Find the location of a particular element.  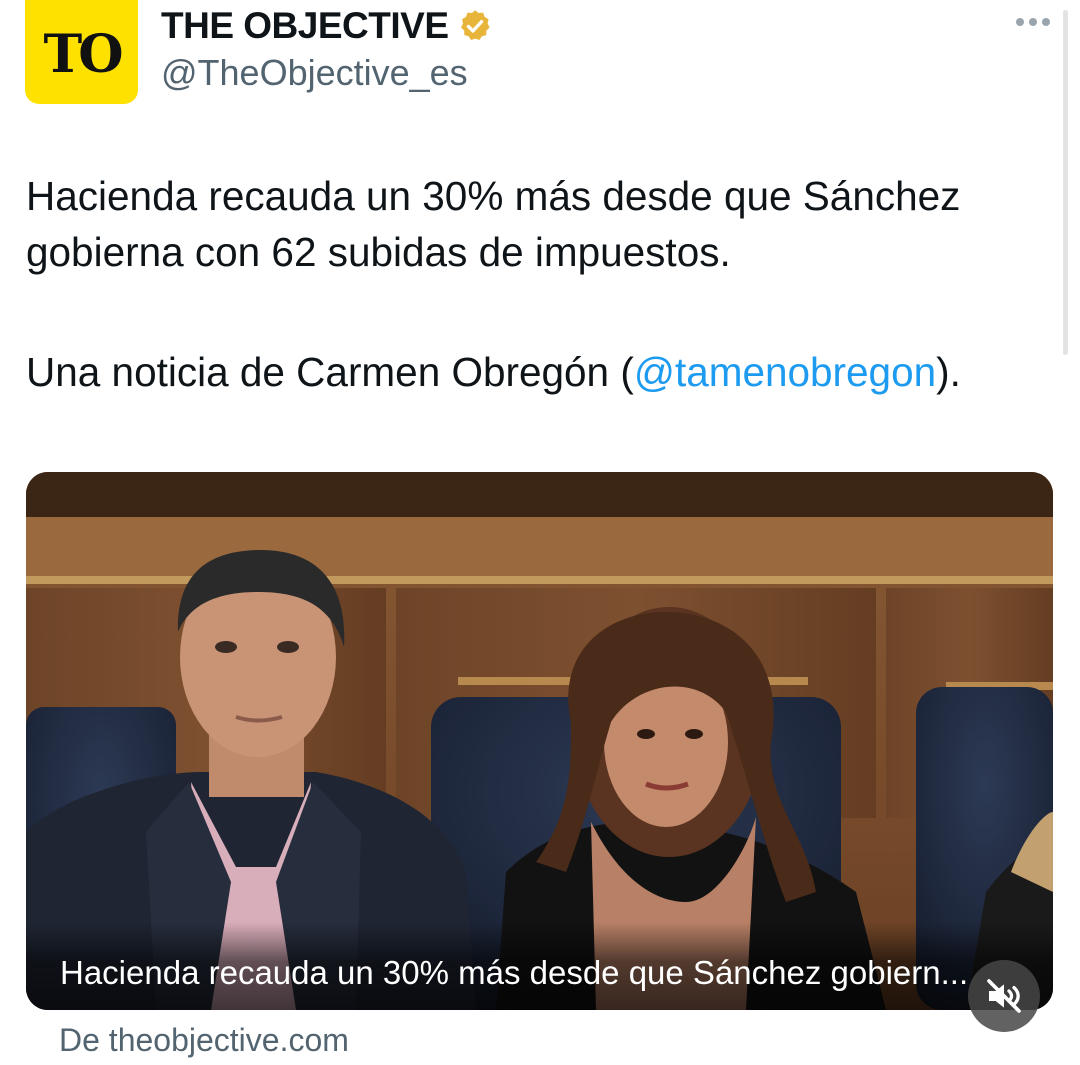

verified-badge-icon is located at coordinates (475, 25).